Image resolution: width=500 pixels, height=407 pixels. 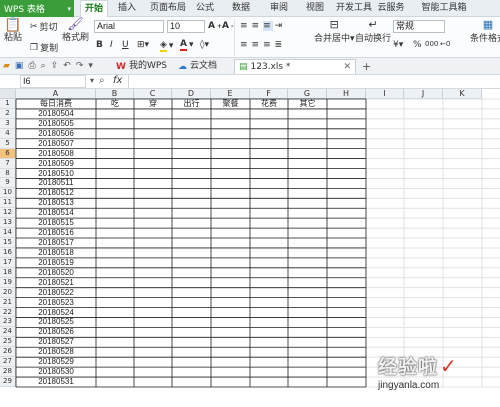 What do you see at coordinates (56, 332) in the screenshot?
I see `date-cell: 20180526` at bounding box center [56, 332].